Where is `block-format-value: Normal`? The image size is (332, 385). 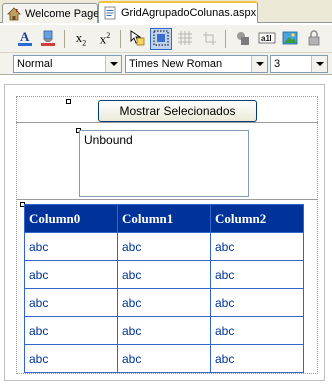
block-format-value: Normal is located at coordinates (35, 64).